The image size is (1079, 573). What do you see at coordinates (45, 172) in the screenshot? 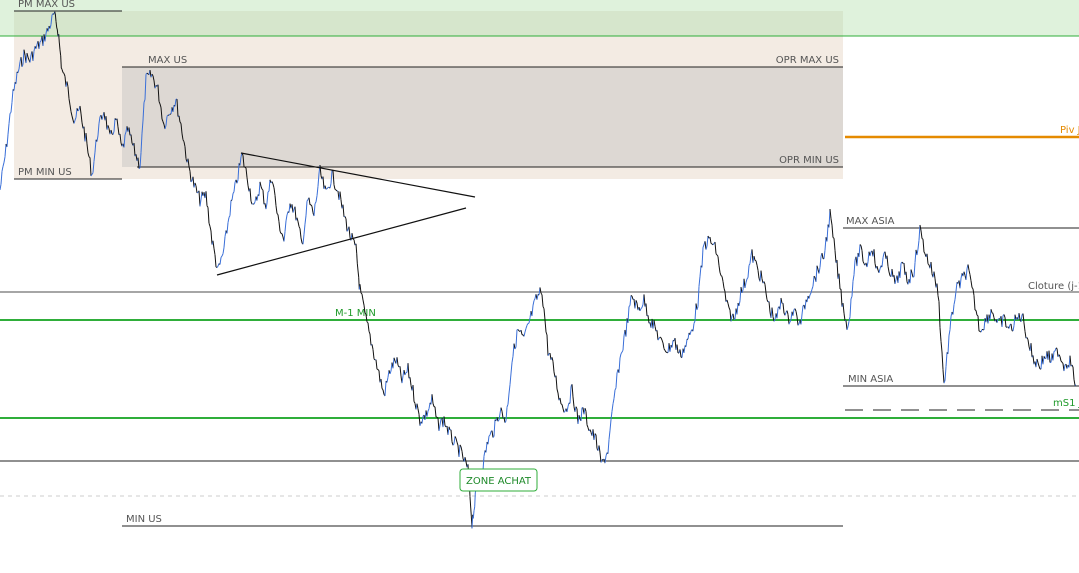
I see `pm-min-us-label: PM MIN US` at bounding box center [45, 172].